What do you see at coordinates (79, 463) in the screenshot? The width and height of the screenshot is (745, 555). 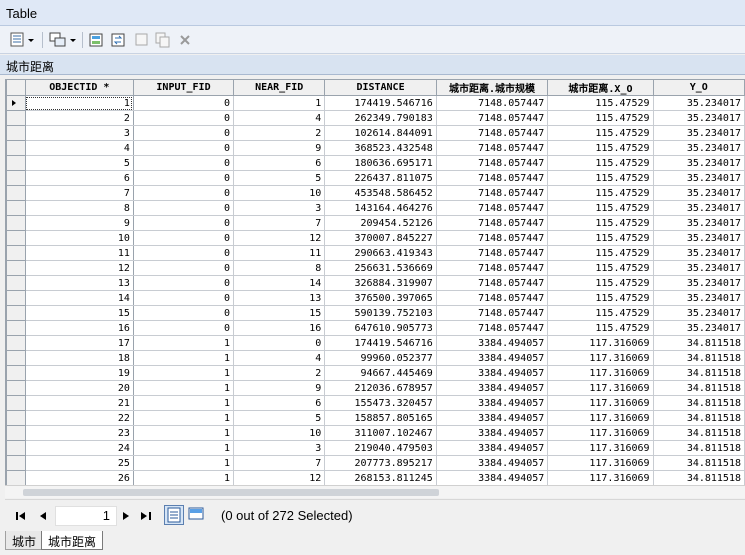 I see `table-cell: 25` at bounding box center [79, 463].